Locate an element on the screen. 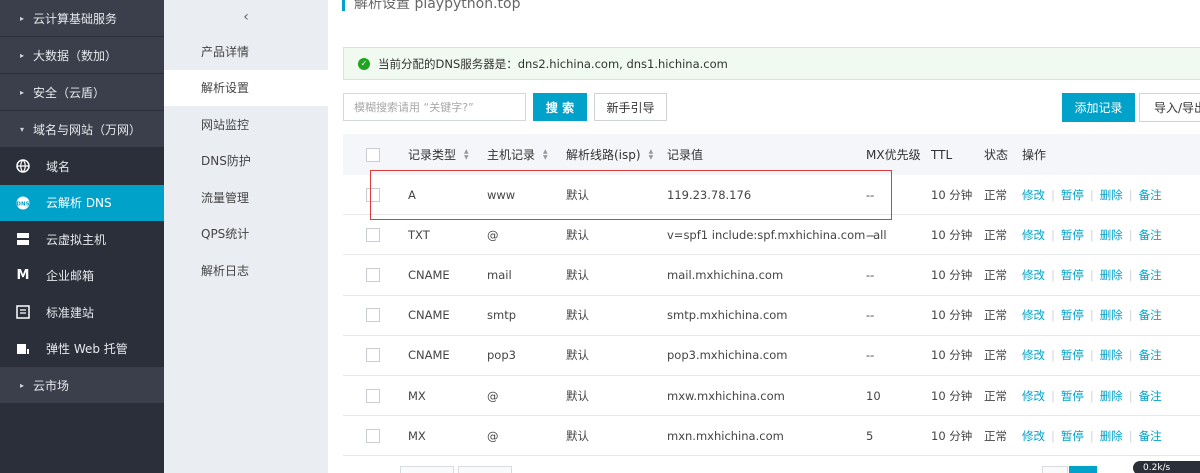  cell-value: pop3.mxhichina.com is located at coordinates (727, 355).